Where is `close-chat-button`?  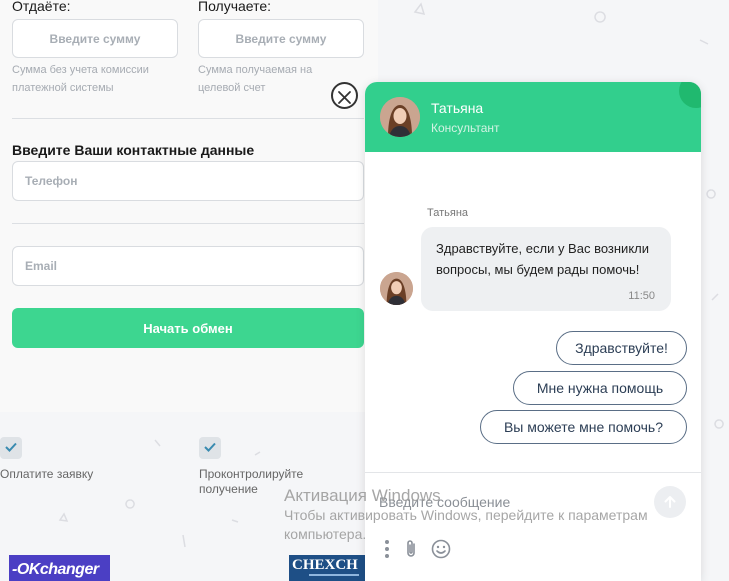
close-chat-button is located at coordinates (344, 95).